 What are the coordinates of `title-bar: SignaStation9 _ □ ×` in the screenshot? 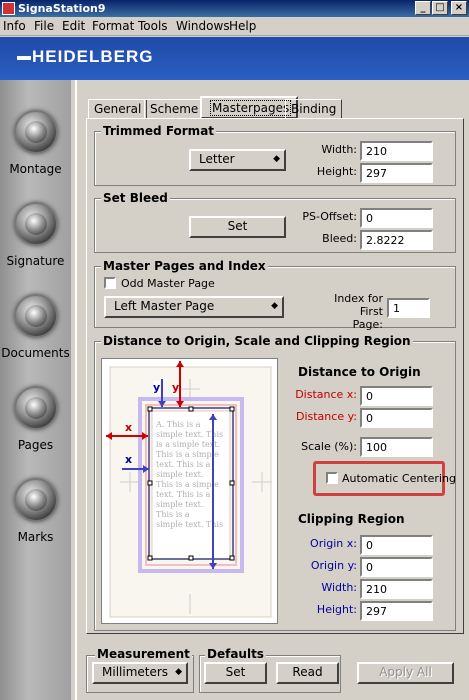 It's located at (234, 8).